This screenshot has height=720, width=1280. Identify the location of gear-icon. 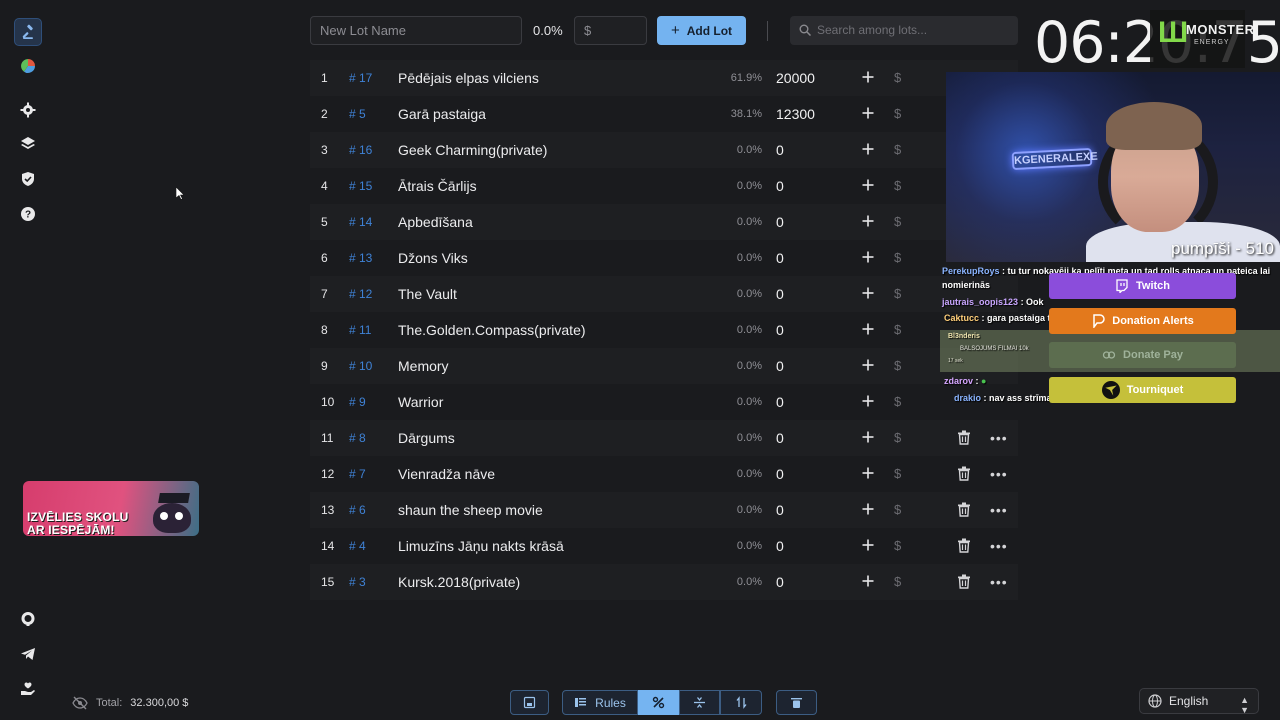
(28, 110).